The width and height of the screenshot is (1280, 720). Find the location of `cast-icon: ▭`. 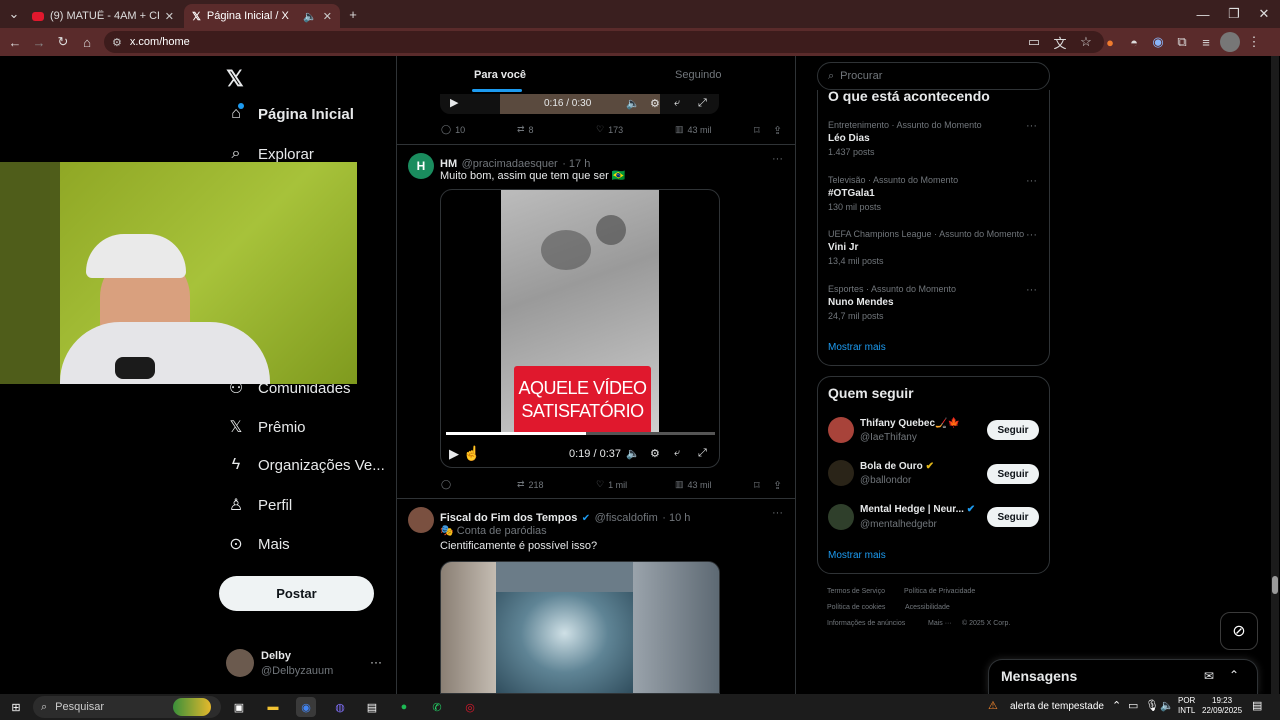

cast-icon: ▭ is located at coordinates (1034, 42).